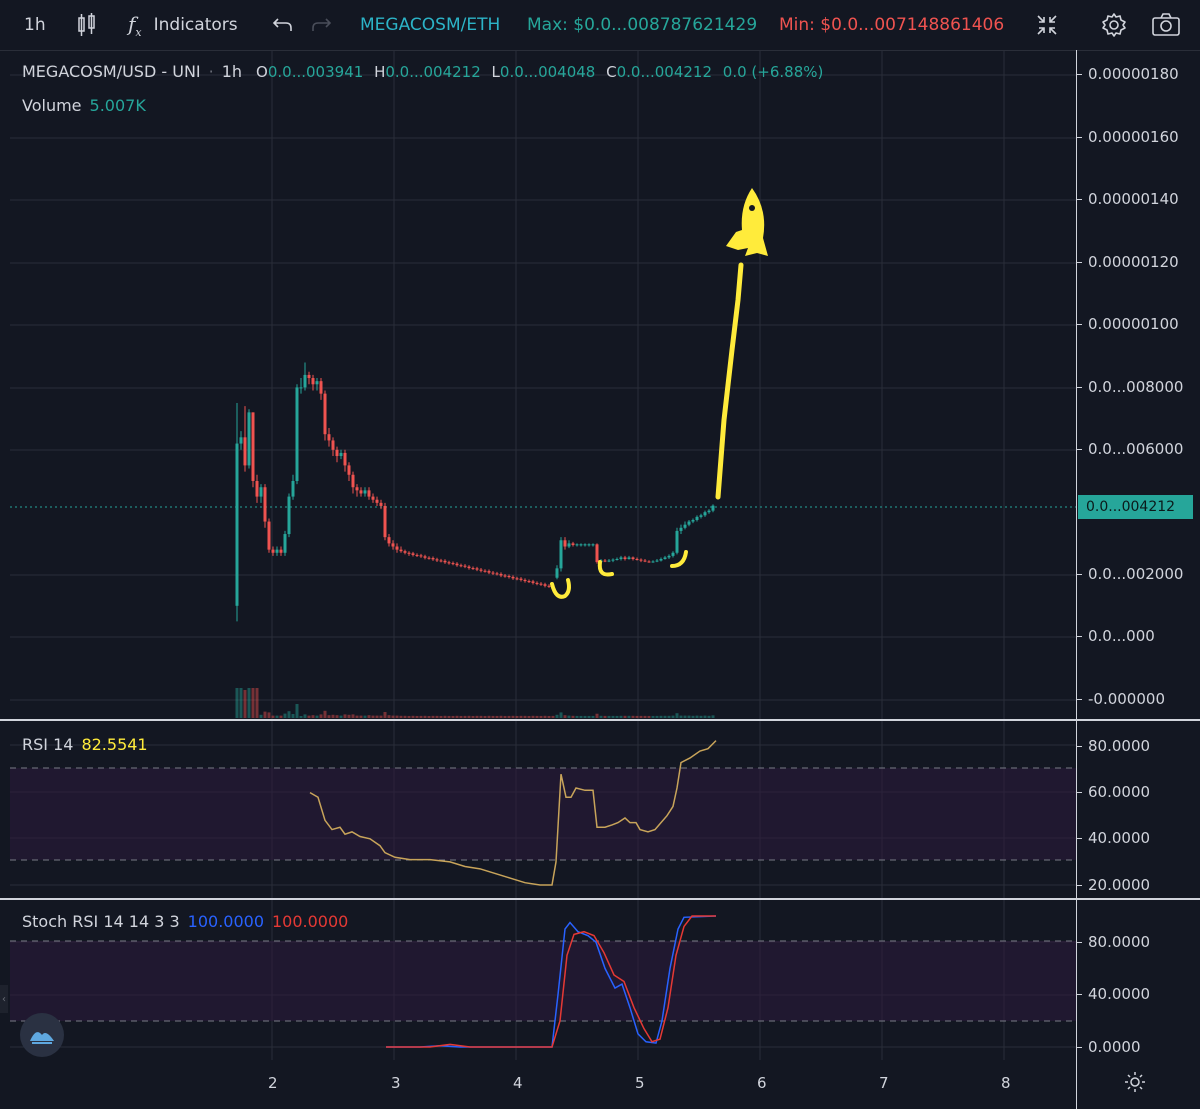 Image resolution: width=1200 pixels, height=1109 pixels. Describe the element at coordinates (1113, 838) in the screenshot. I see `rsi-tick: 40.0000` at that location.